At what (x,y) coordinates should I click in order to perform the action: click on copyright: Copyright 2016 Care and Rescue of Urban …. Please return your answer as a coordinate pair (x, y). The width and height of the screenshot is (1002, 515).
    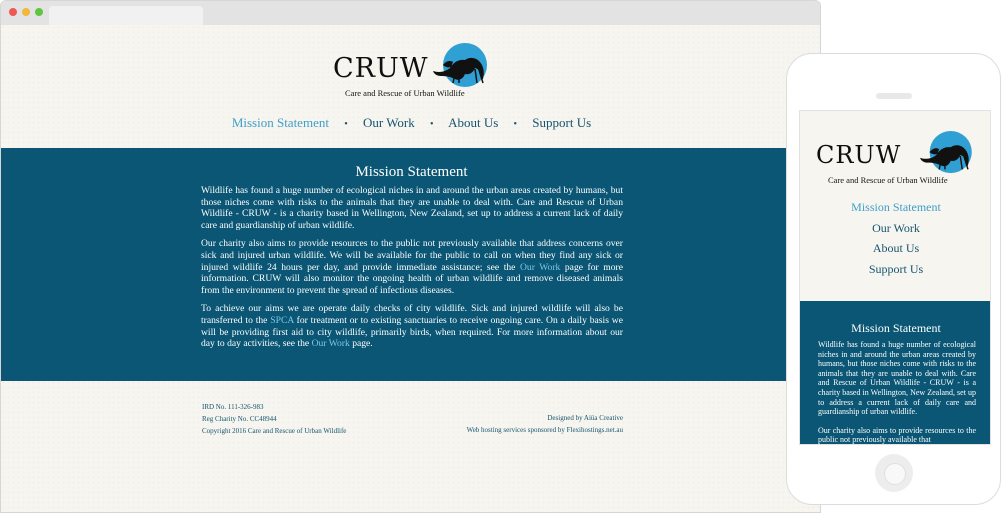
    Looking at the image, I should click on (274, 431).